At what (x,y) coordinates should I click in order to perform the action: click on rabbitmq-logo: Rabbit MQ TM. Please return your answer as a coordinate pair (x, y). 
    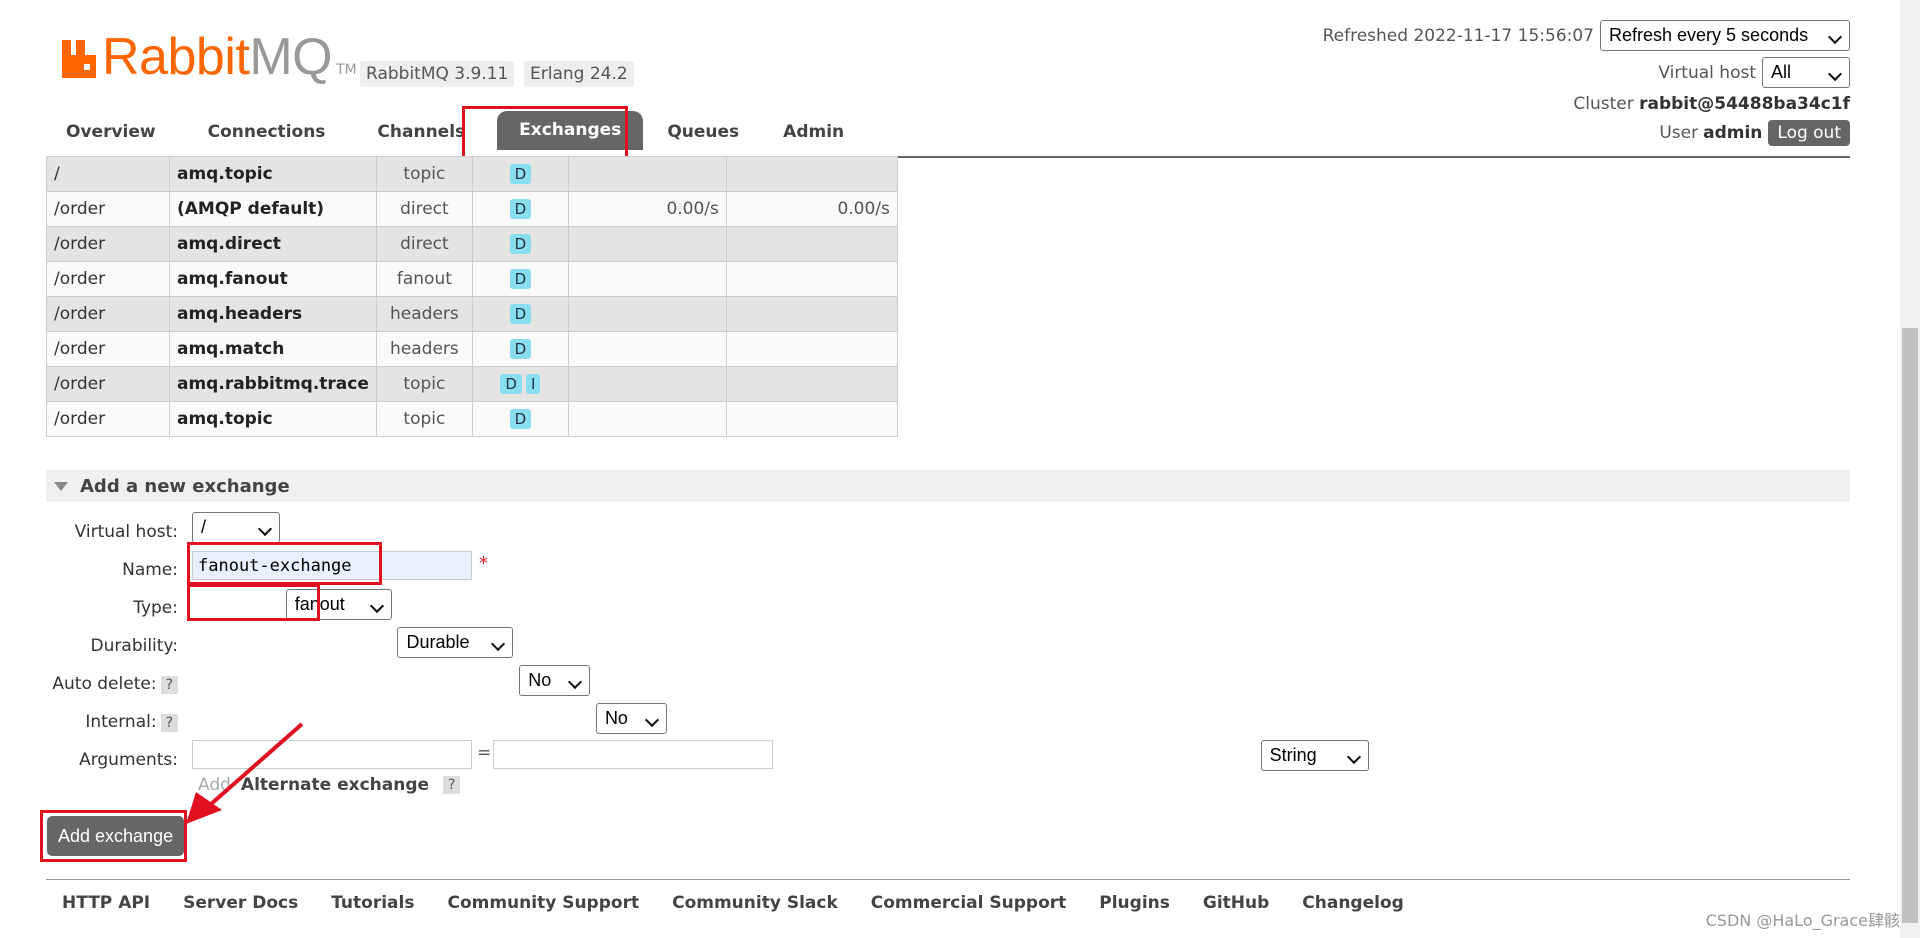
    Looking at the image, I should click on (208, 57).